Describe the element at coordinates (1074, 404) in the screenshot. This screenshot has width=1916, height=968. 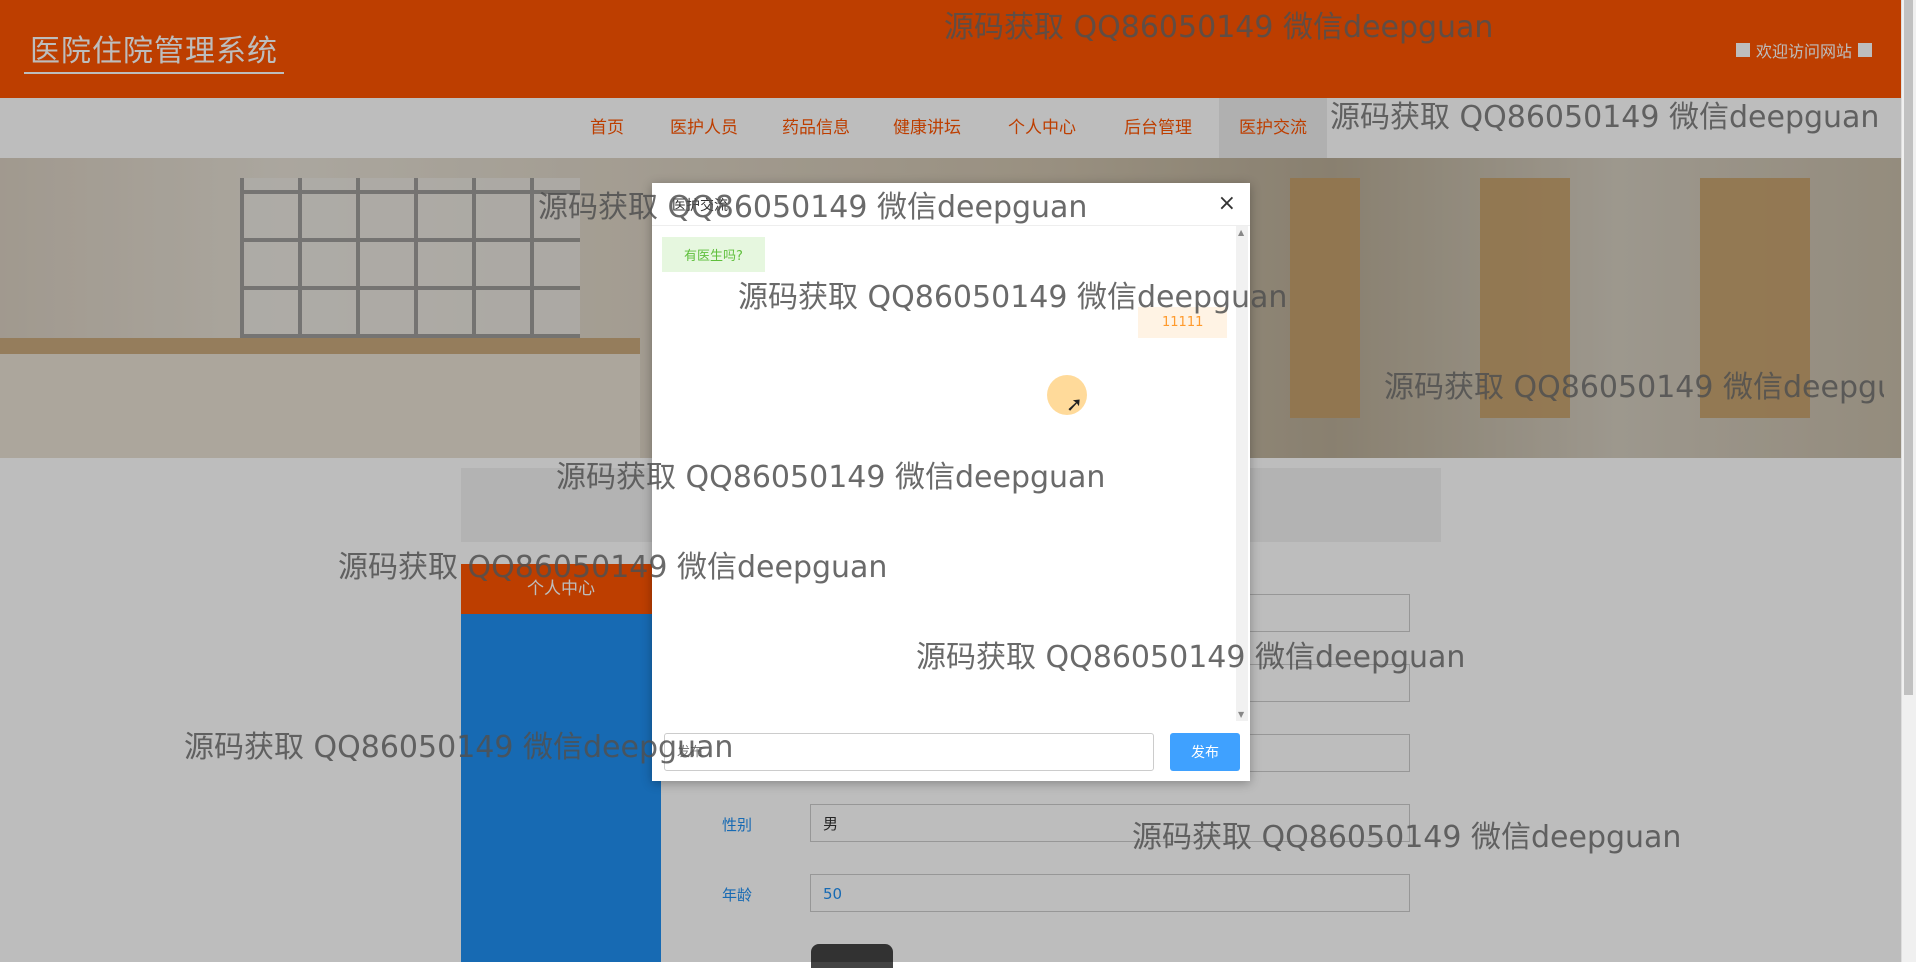
I see `cursor-icon: ➚` at that location.